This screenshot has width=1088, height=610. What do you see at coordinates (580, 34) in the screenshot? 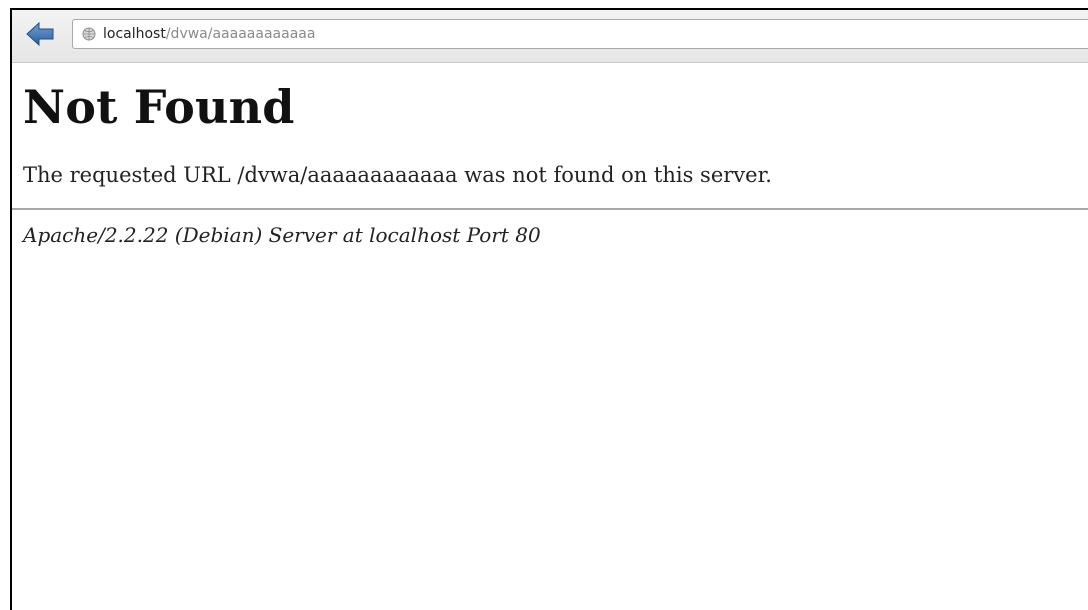
I see `address-bar: localhost/dvwa/aaaaaaaaaaaa` at bounding box center [580, 34].